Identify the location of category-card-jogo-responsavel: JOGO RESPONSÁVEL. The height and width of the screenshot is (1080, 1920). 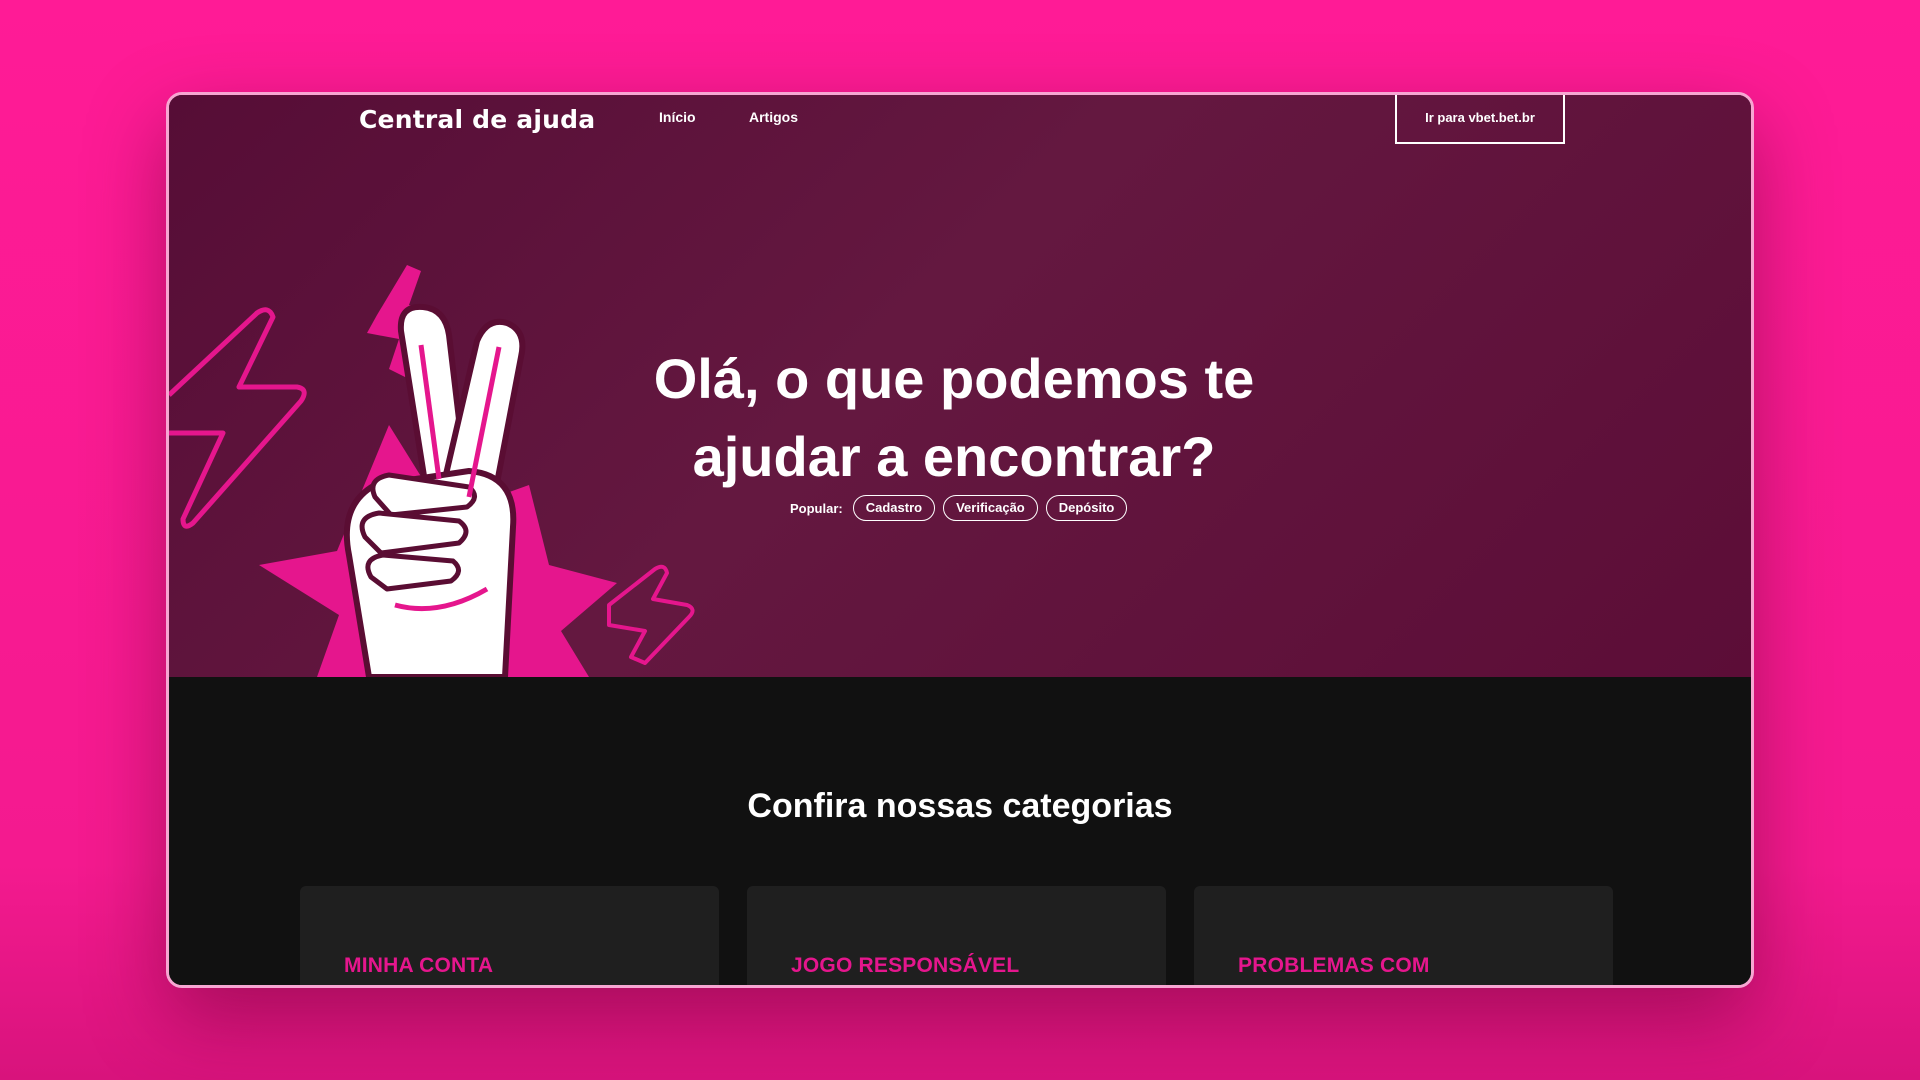
(956, 935).